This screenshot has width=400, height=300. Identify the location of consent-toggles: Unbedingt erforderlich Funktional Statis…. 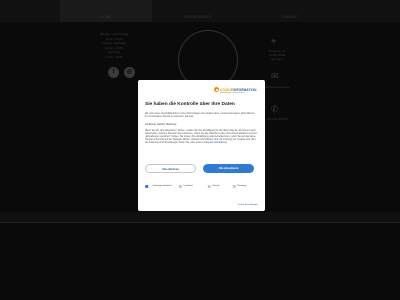
(201, 191).